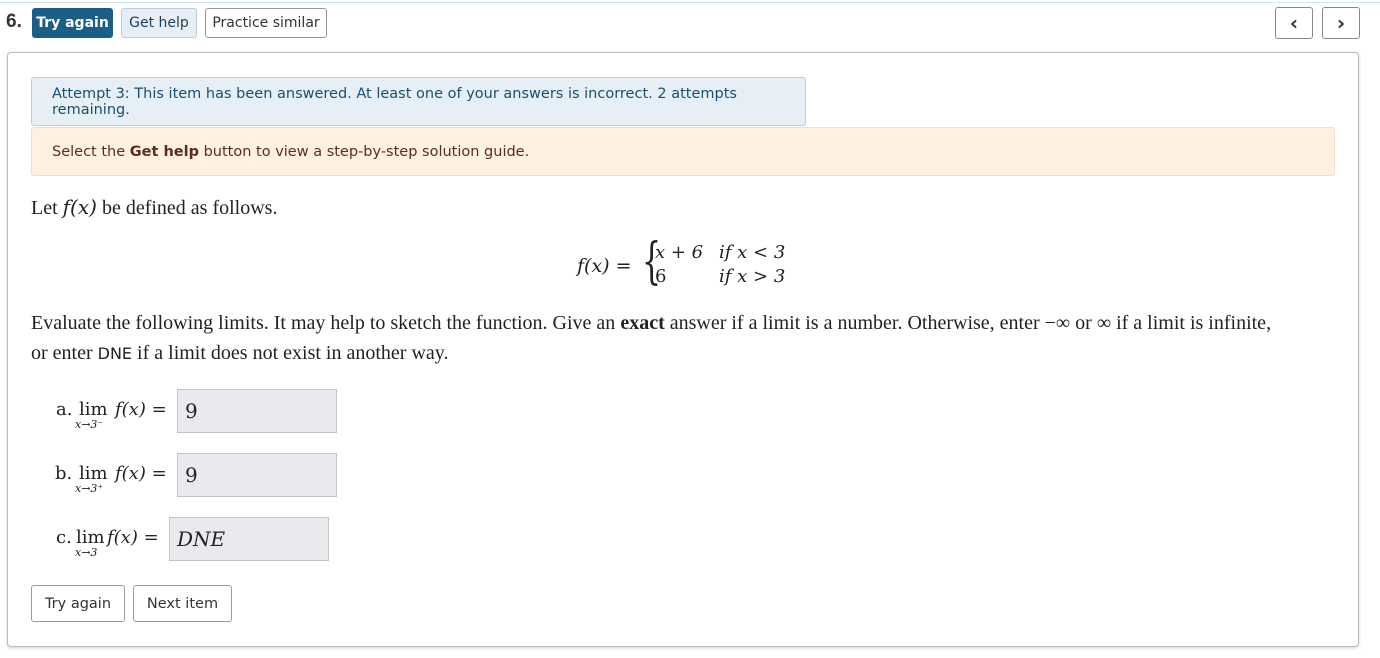 The height and width of the screenshot is (658, 1380). What do you see at coordinates (752, 252) in the screenshot?
I see `case1-condition: if x < 3` at bounding box center [752, 252].